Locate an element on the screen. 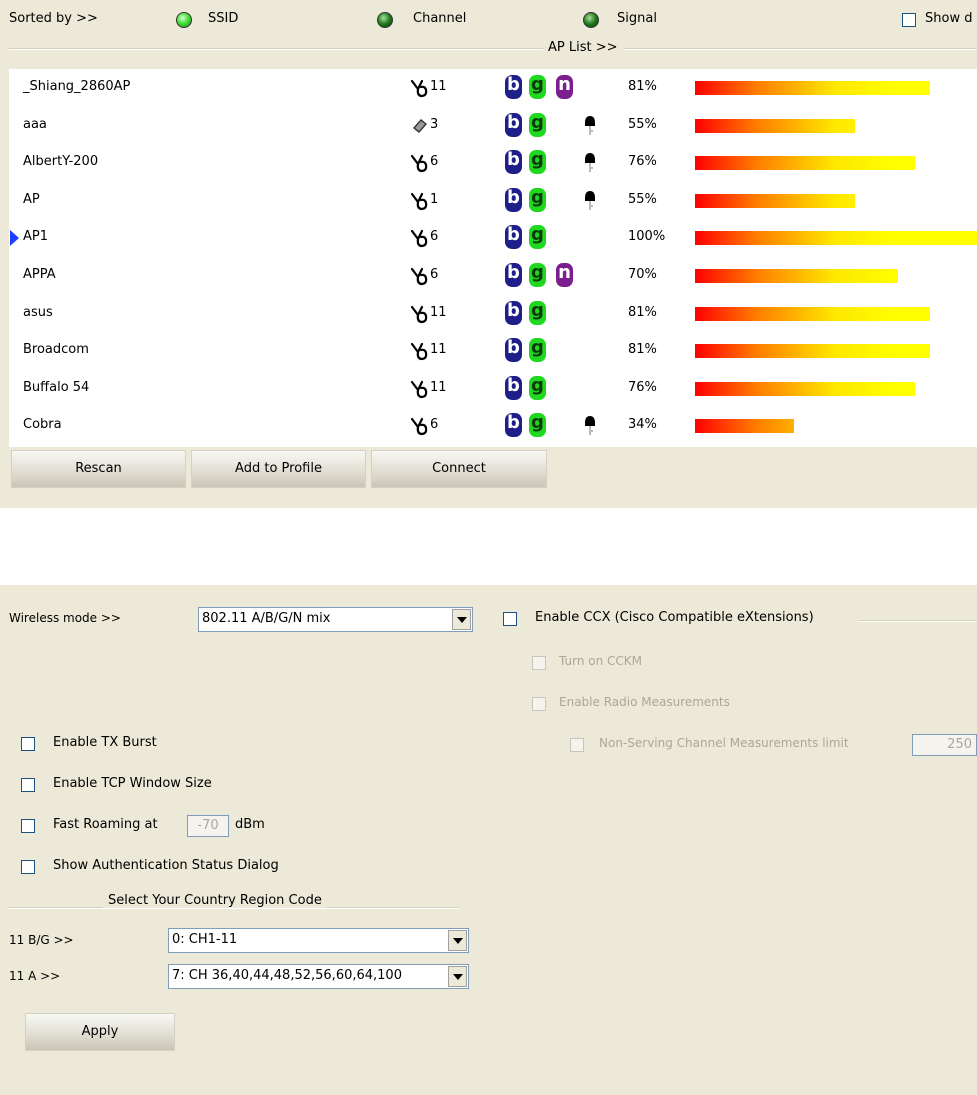  ap-ssid: aaa is located at coordinates (35, 124).